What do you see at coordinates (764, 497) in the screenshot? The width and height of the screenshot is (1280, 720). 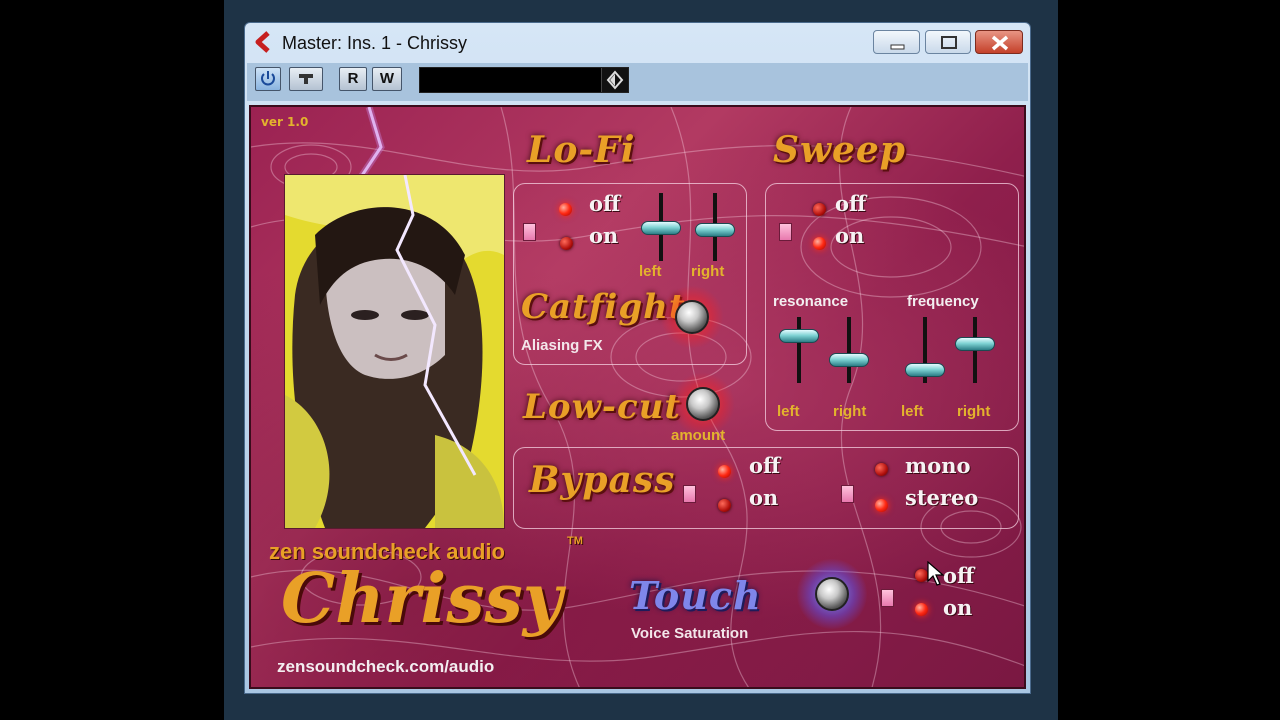 I see `bypass-on-label: on` at bounding box center [764, 497].